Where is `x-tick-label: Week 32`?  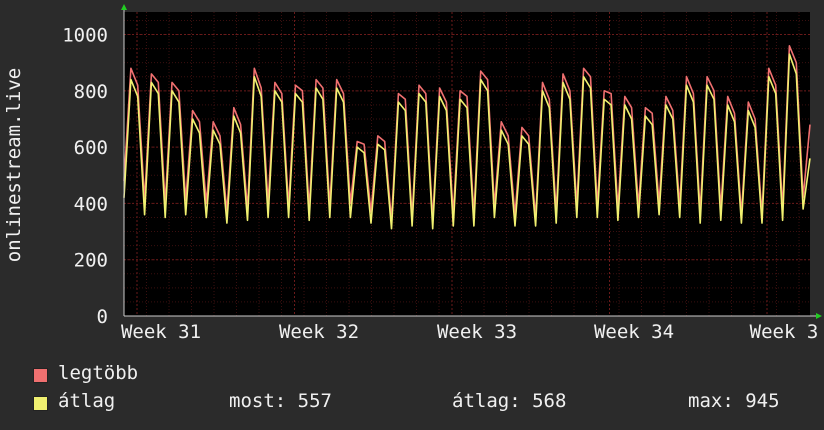 x-tick-label: Week 32 is located at coordinates (319, 332).